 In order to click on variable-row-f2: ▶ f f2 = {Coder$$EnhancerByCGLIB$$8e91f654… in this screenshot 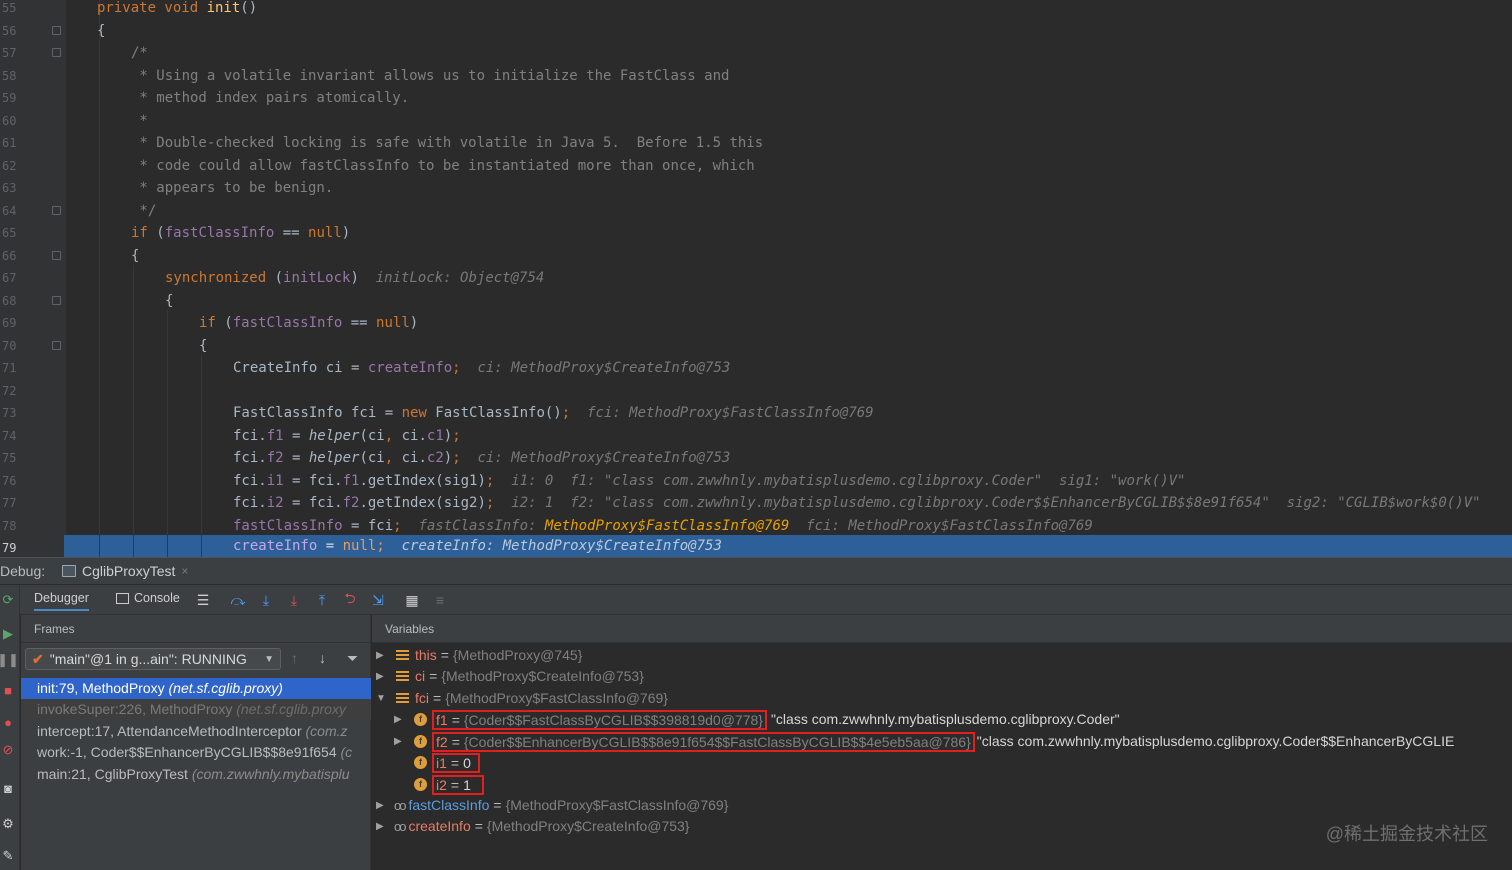, I will do `click(924, 741)`.